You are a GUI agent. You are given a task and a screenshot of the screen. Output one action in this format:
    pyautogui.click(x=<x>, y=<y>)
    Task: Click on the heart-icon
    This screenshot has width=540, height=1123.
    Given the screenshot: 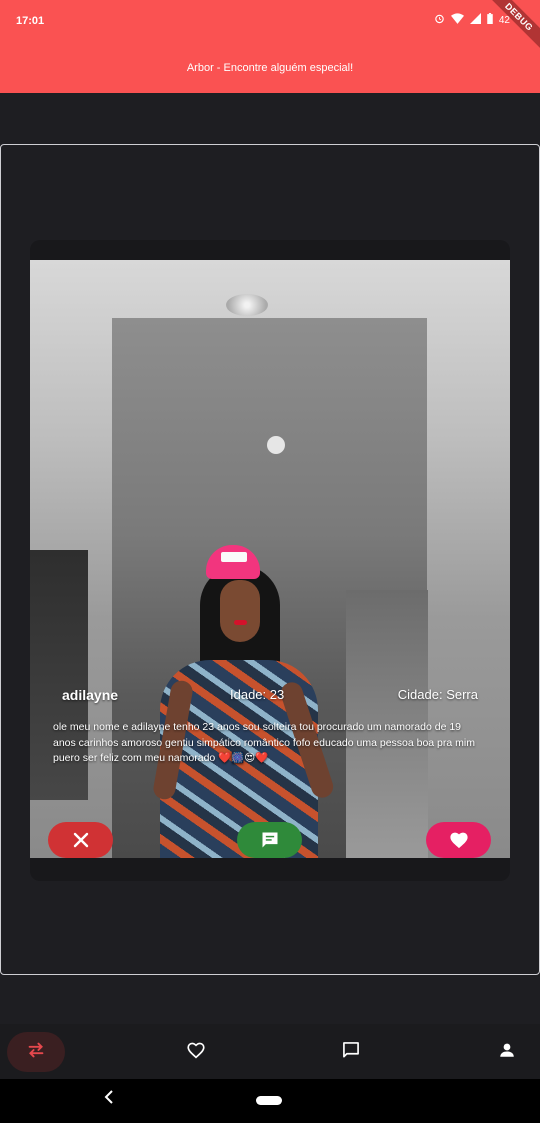 What is the action you would take?
    pyautogui.click(x=459, y=840)
    